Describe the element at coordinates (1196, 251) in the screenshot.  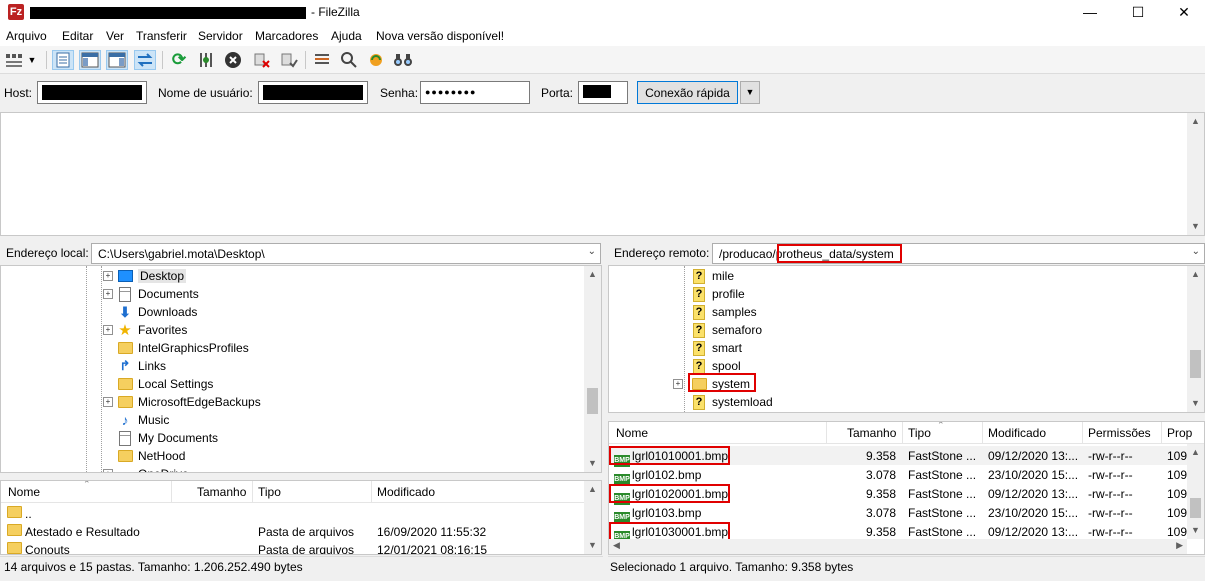
I see `chevron-down-icon: ⌄` at that location.